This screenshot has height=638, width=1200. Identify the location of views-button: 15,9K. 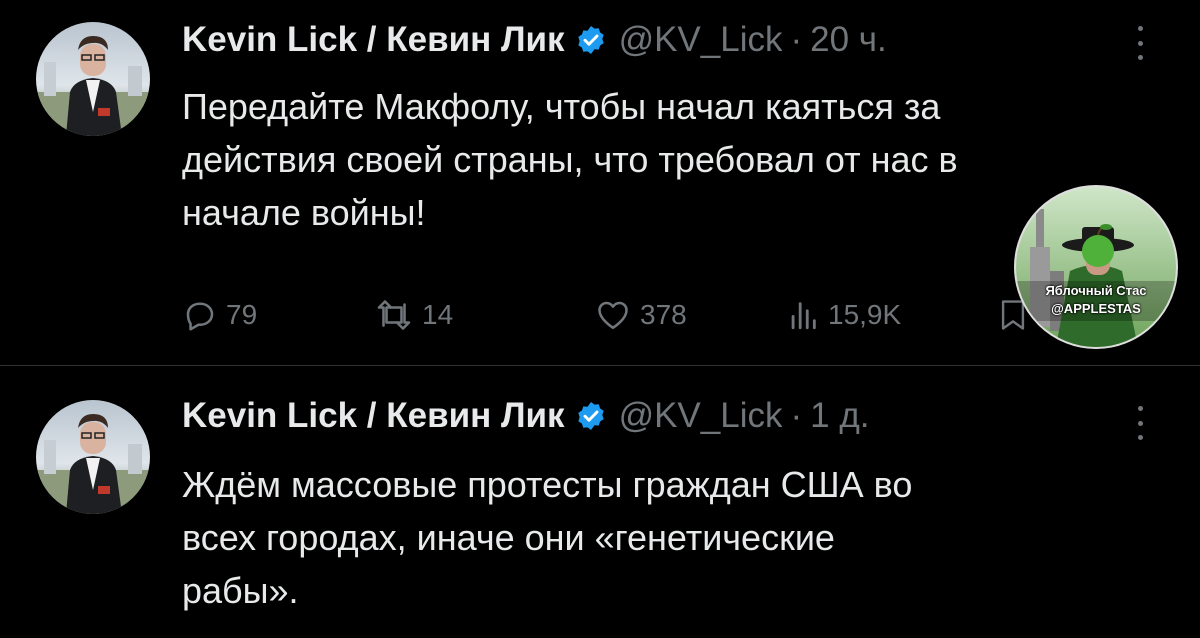
(843, 315).